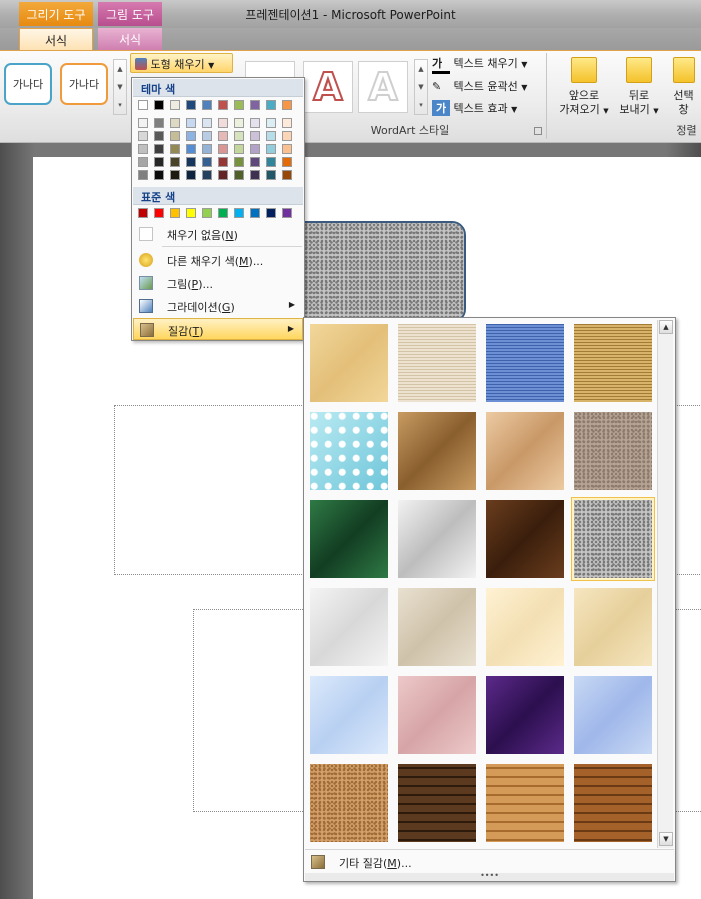  What do you see at coordinates (666, 327) in the screenshot?
I see `scroll-up-icon: ▲` at bounding box center [666, 327].